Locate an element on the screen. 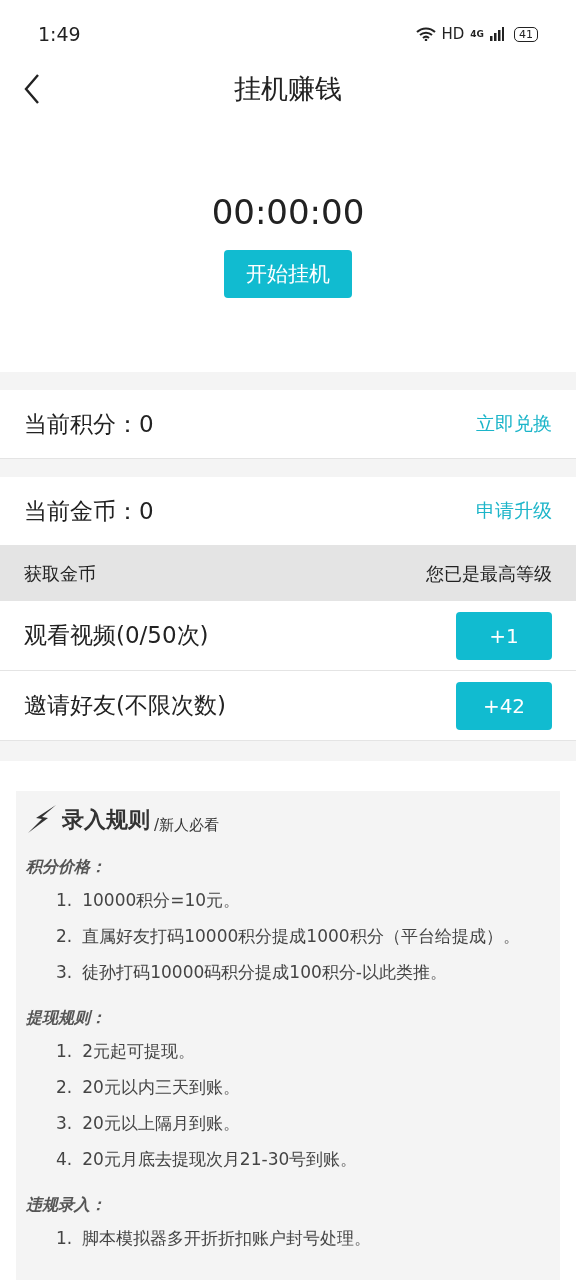 The image size is (576, 1280). rules-title: 录入规则 is located at coordinates (106, 820).